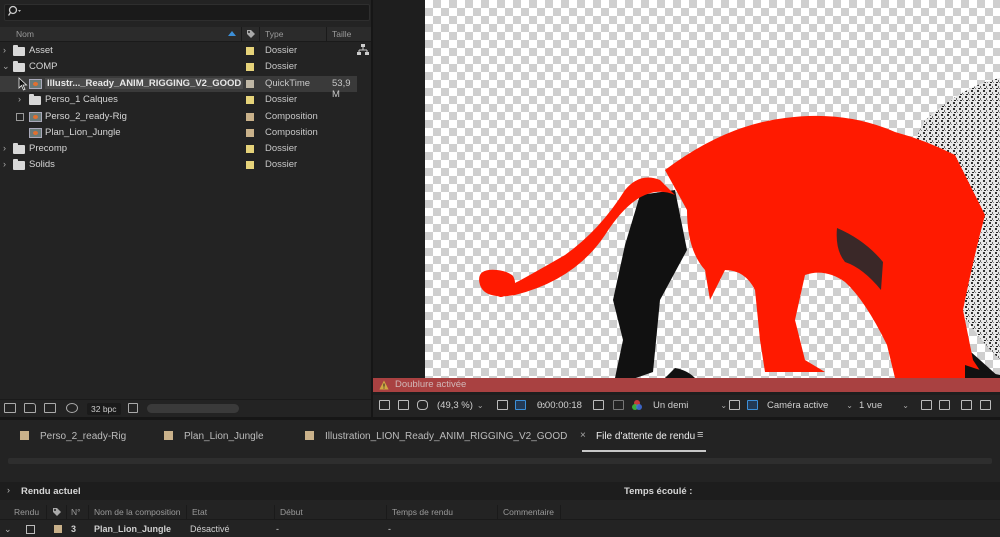 The width and height of the screenshot is (1000, 537). Describe the element at coordinates (734, 405) in the screenshot. I see `fast-preview-icon` at that location.